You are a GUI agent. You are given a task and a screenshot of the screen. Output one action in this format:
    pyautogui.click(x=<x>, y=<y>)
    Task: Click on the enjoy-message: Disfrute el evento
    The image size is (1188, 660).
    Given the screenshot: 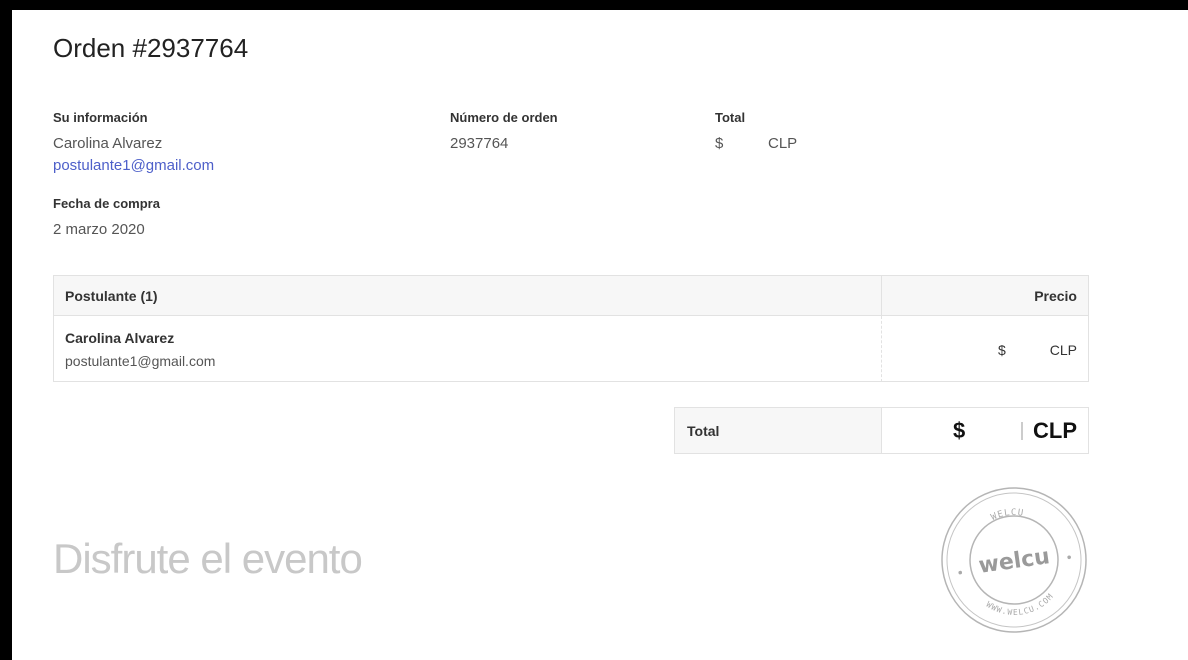 What is the action you would take?
    pyautogui.click(x=208, y=558)
    